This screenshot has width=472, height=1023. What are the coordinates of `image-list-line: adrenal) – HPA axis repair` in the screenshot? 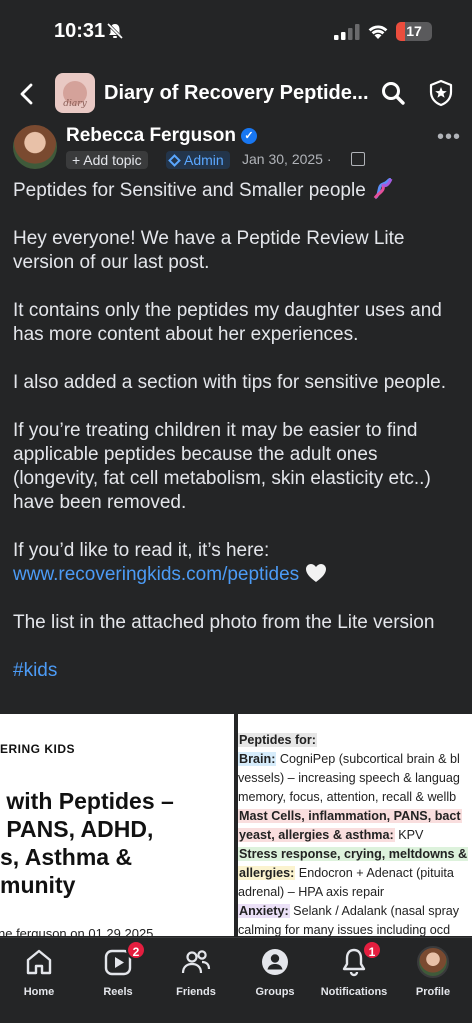 It's located at (311, 892).